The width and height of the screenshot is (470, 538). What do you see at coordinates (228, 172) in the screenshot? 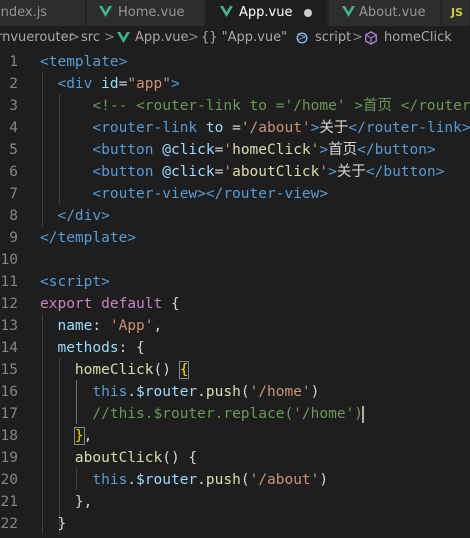
I see `code-token: '` at bounding box center [228, 172].